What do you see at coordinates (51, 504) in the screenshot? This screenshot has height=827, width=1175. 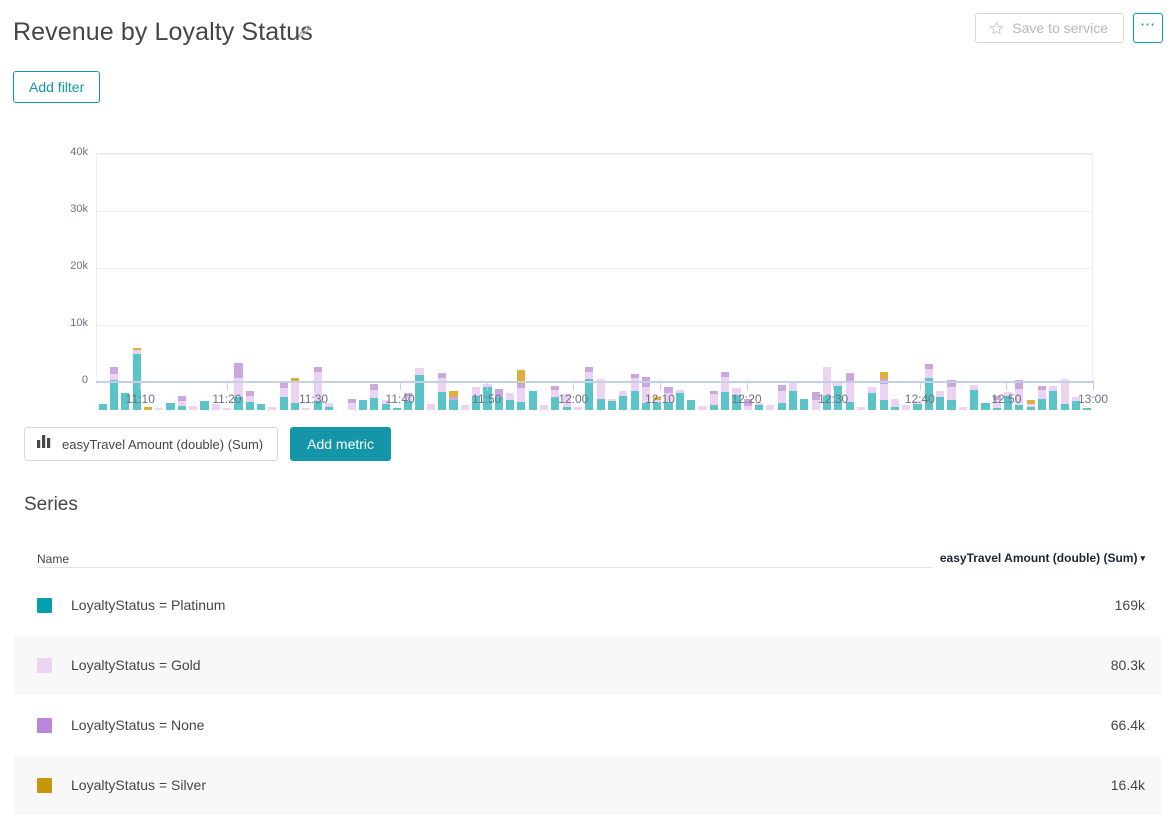 I see `series-section-title: Series` at bounding box center [51, 504].